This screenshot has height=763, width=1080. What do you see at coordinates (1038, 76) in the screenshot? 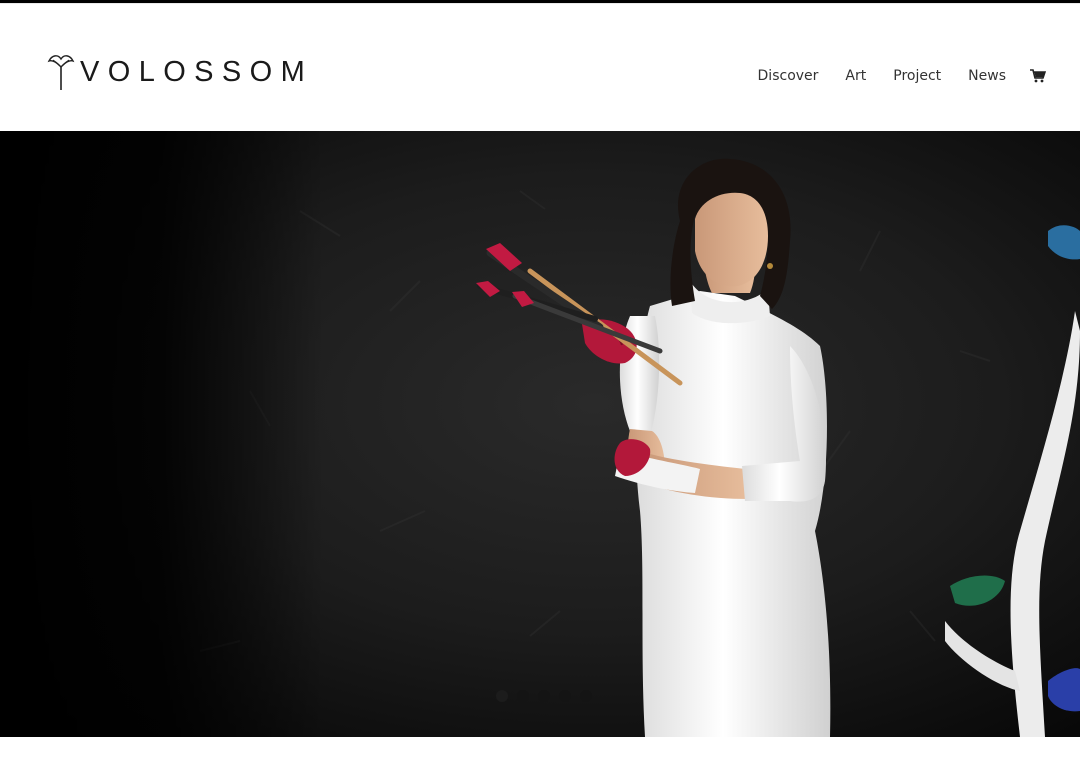
I see `shopping-cart-icon` at bounding box center [1038, 76].